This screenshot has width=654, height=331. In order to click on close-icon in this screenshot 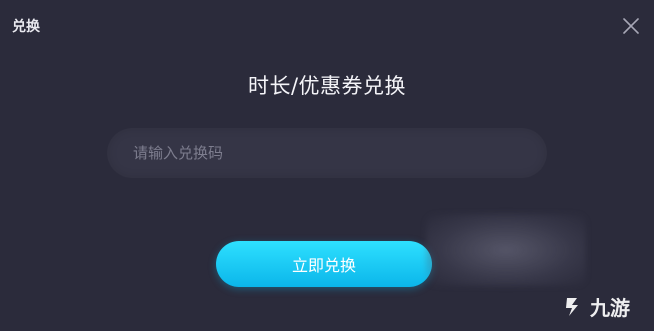, I will do `click(631, 26)`.